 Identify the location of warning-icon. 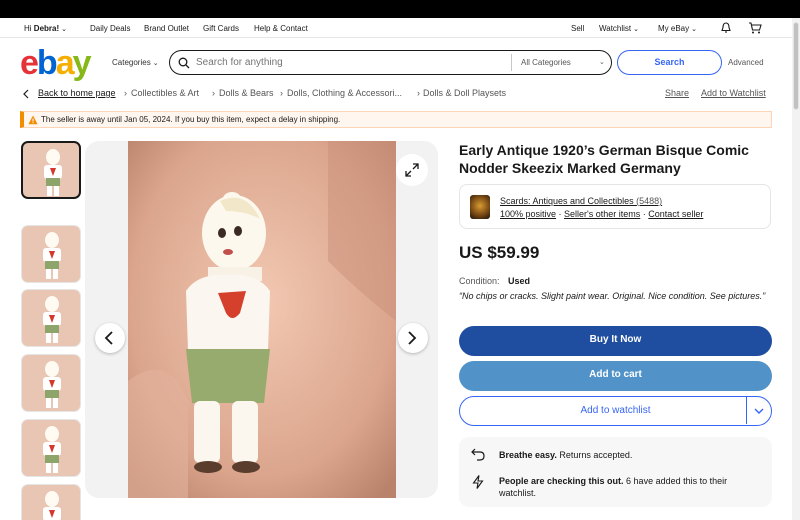
(33, 120).